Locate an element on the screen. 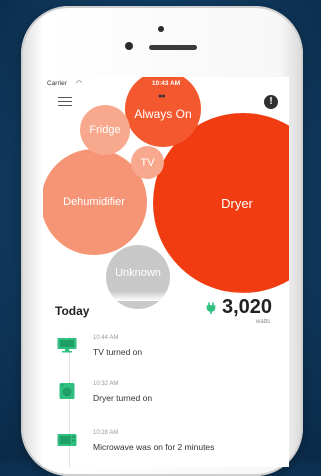 This screenshot has width=321, height=476. event-text: TV turned on is located at coordinates (118, 352).